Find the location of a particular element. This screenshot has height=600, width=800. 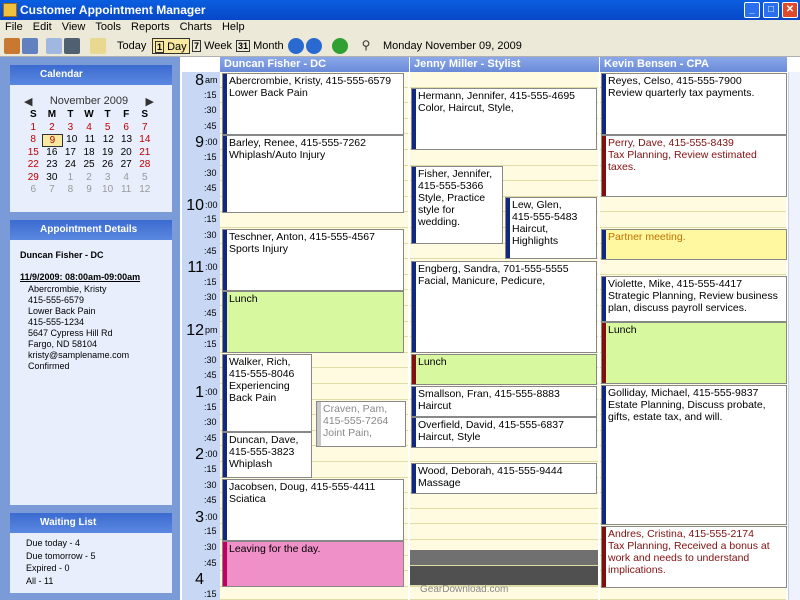

calendar-day: 25 is located at coordinates (89, 165).